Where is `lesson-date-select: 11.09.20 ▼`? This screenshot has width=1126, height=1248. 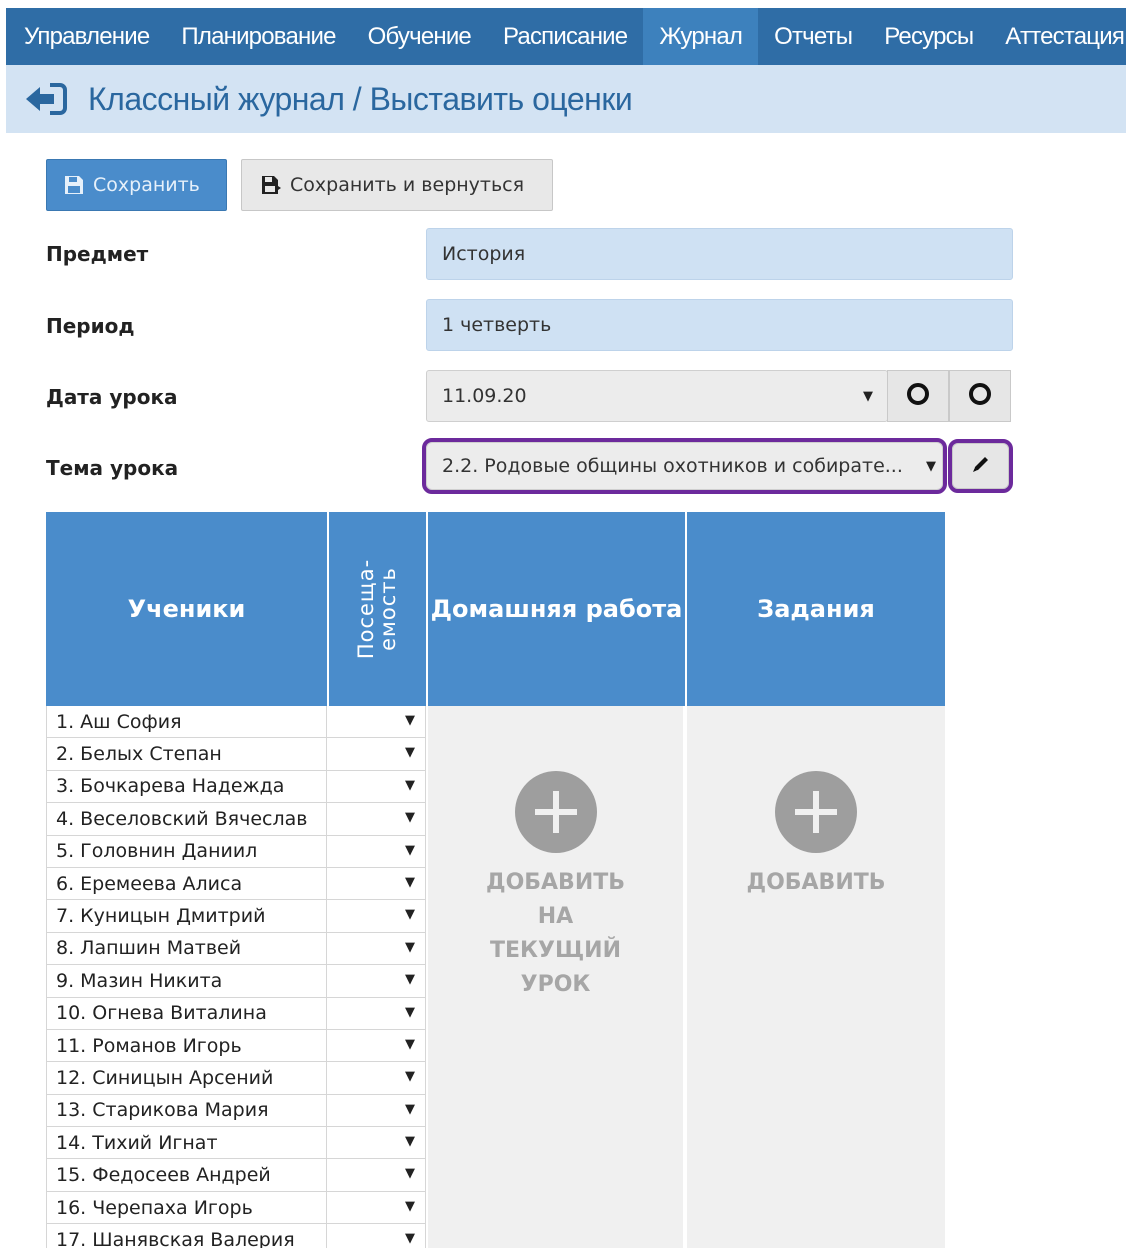
lesson-date-select: 11.09.20 ▼ is located at coordinates (657, 396).